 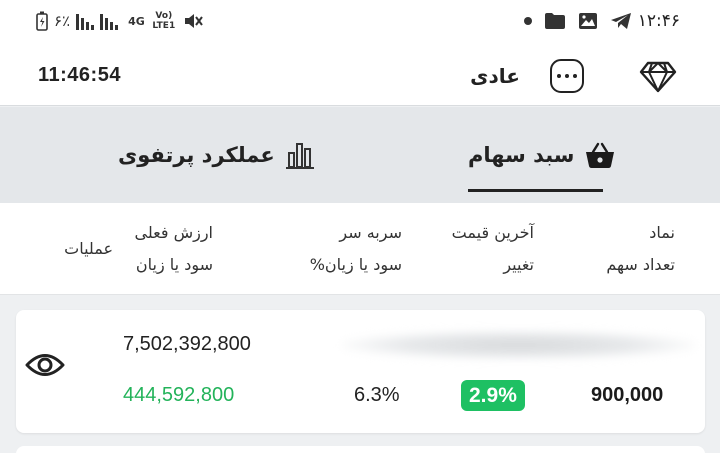 I want to click on price-change-badge: 2.9%, so click(x=493, y=395).